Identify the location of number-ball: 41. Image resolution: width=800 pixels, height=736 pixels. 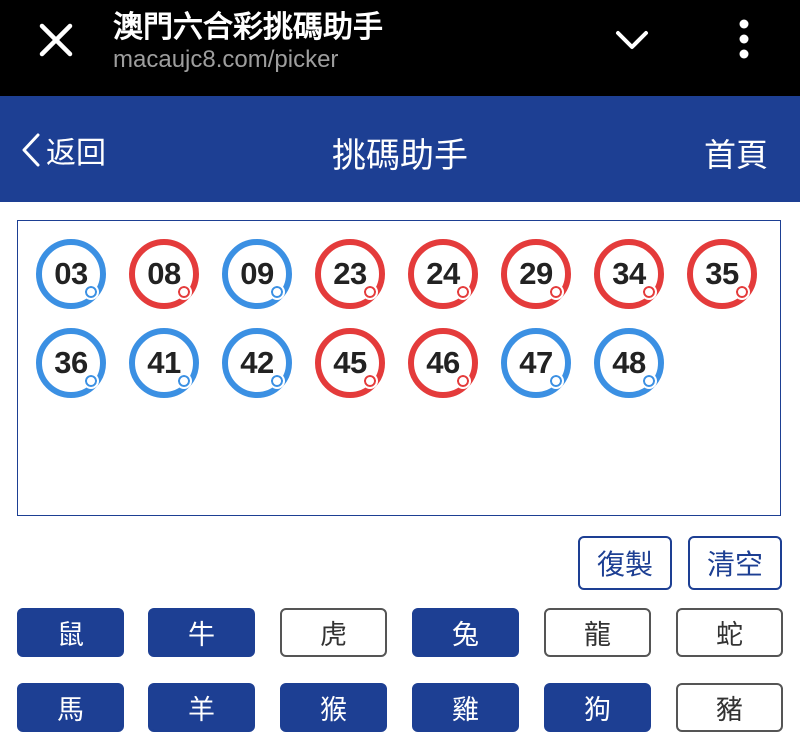
(164, 363).